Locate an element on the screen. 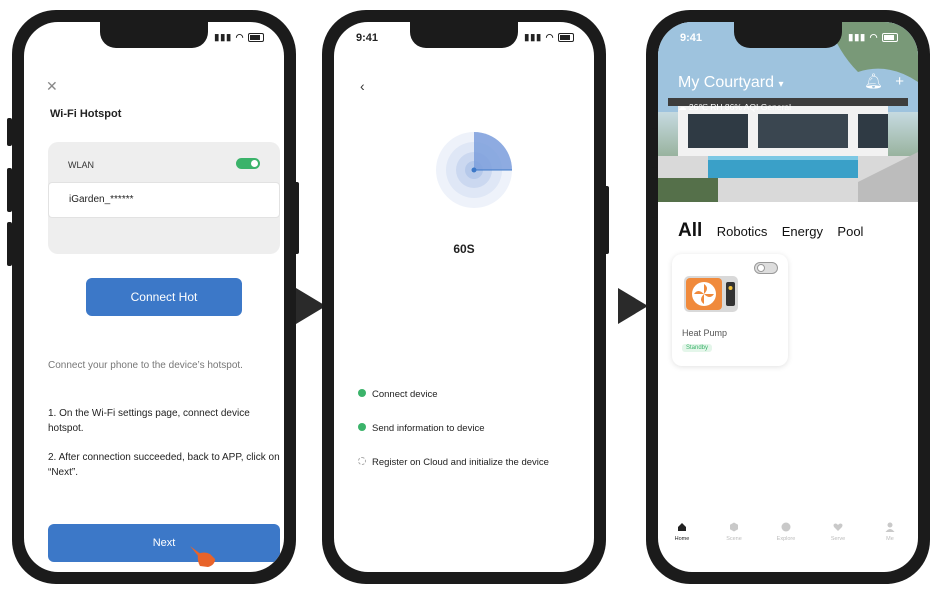 Image resolution: width=930 pixels, height=592 pixels. tab-pool: Pool is located at coordinates (850, 231).